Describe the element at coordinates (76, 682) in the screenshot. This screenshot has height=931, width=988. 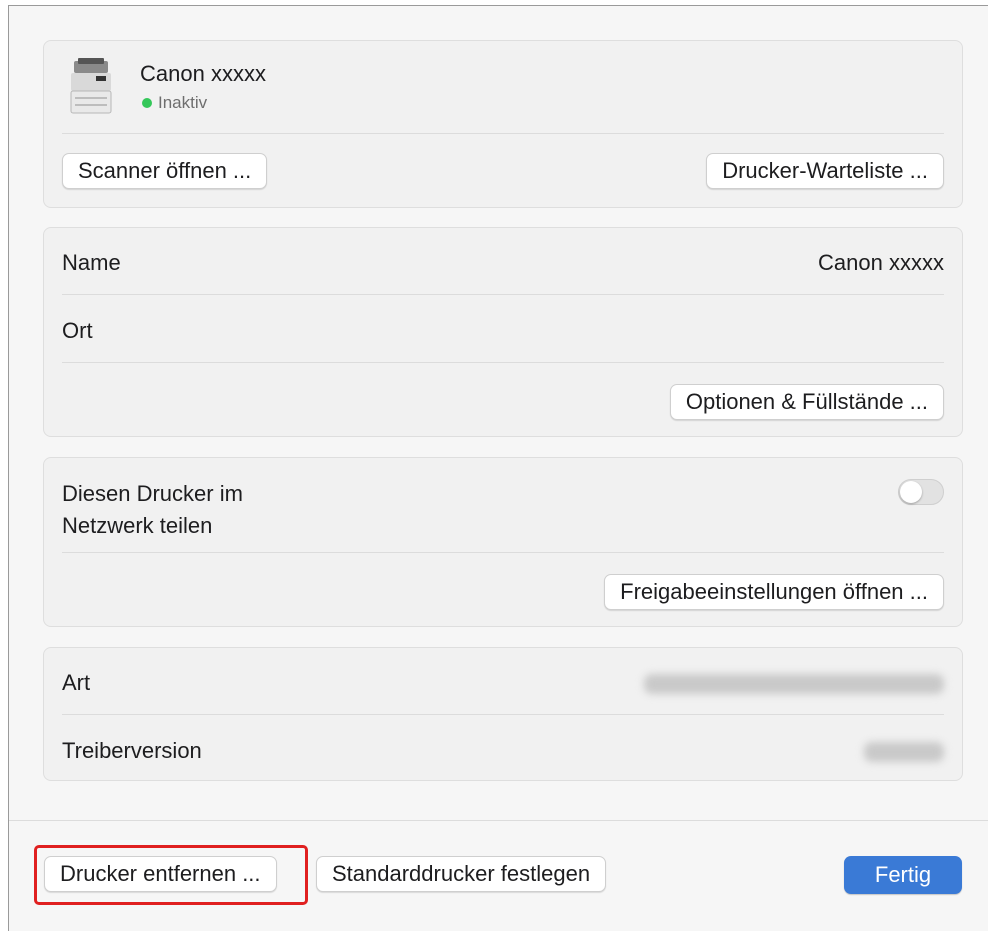
I see `kind-label: Art` at that location.